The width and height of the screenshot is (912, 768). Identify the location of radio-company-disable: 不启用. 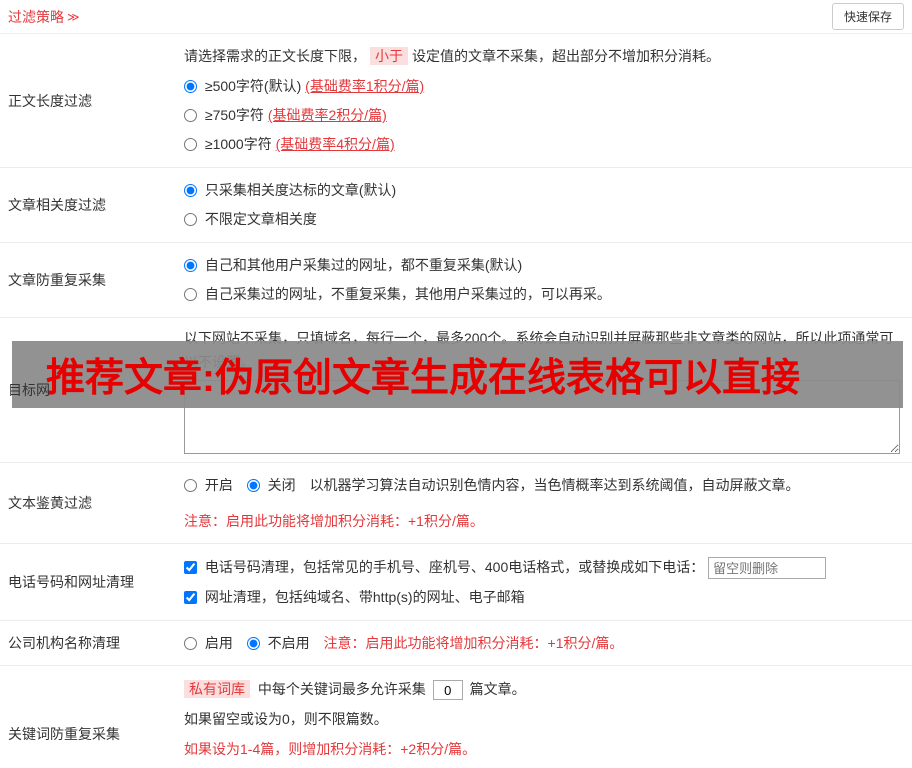
(280, 643).